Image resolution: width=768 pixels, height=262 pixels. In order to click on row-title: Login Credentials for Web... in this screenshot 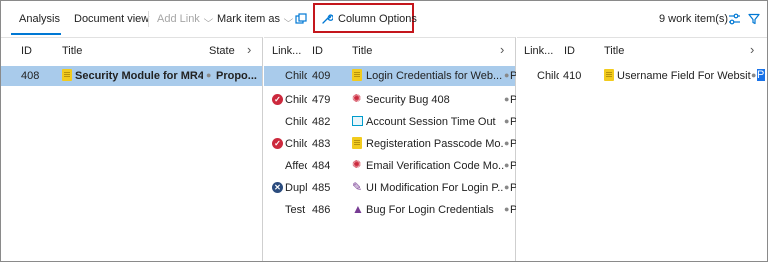, I will do `click(434, 76)`.